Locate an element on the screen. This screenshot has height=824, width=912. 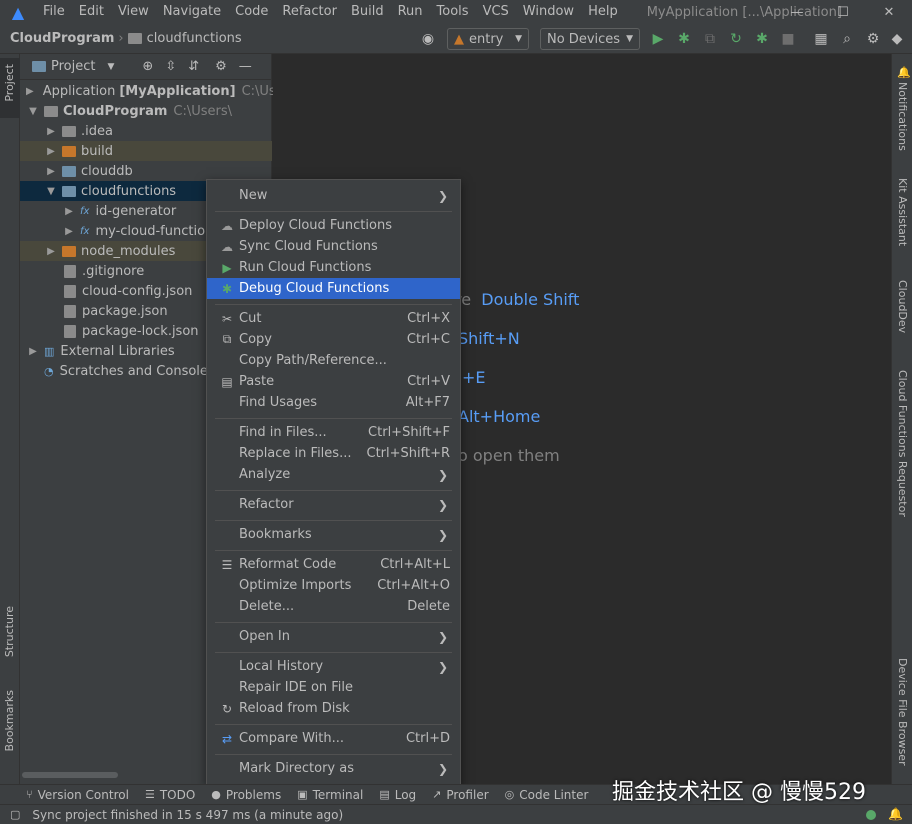
project-tool-tab: Project is located at coordinates (10, 88).